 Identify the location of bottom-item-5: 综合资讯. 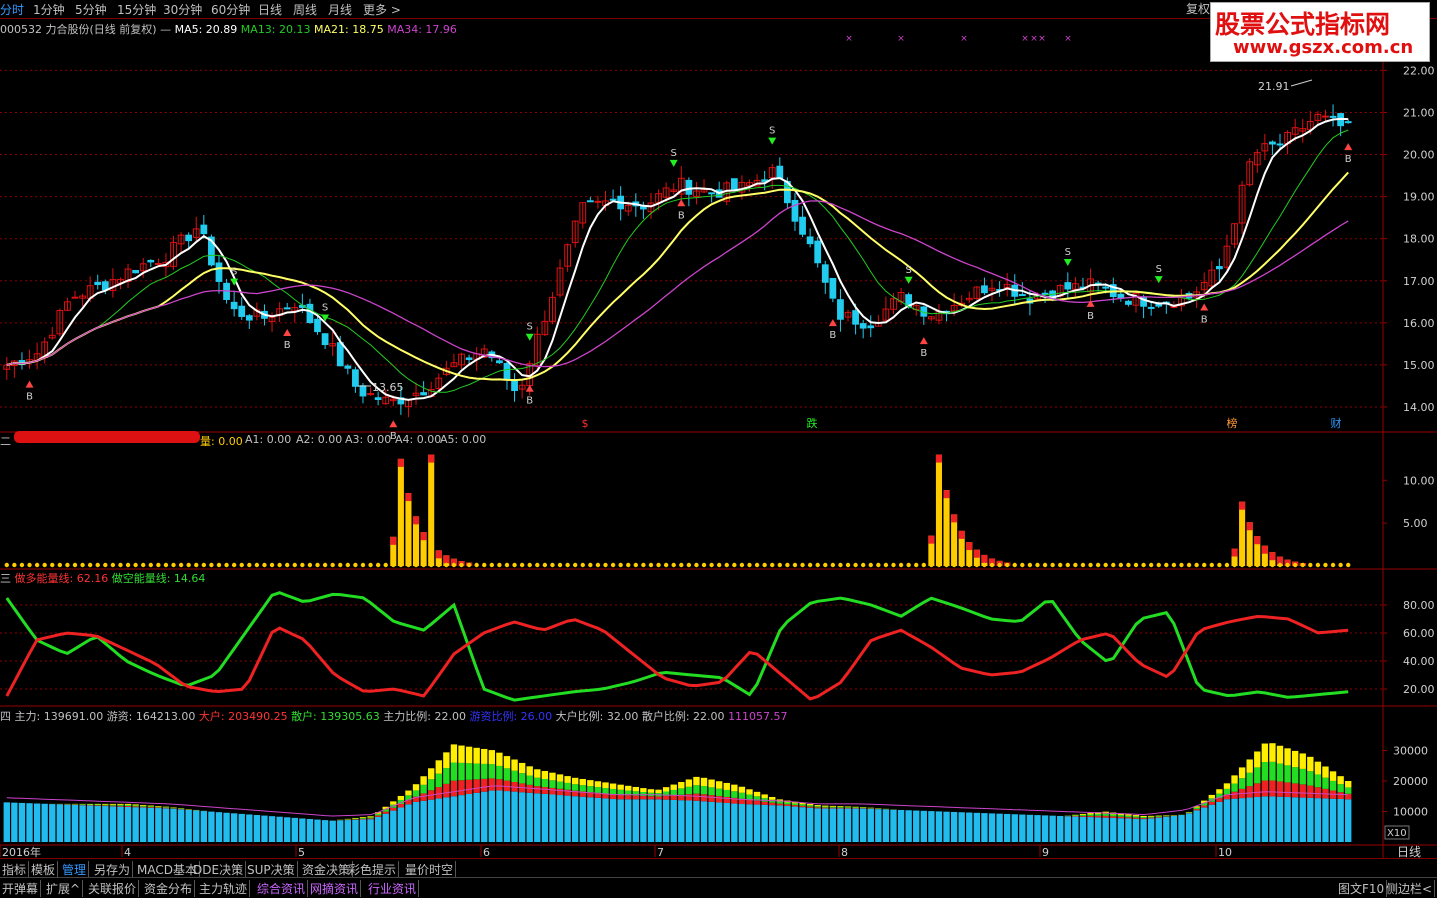
(281, 888).